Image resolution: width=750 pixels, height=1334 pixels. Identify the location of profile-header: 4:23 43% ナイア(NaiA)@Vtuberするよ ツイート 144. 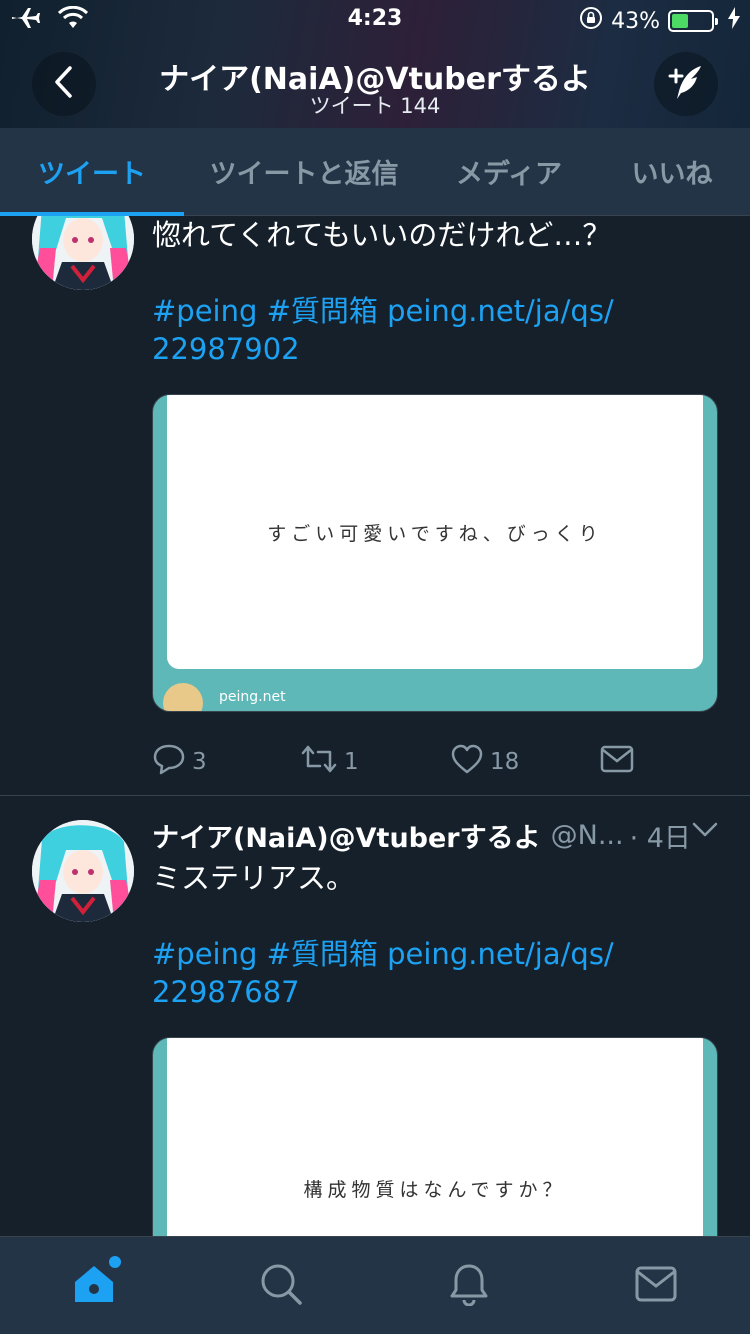
(375, 64).